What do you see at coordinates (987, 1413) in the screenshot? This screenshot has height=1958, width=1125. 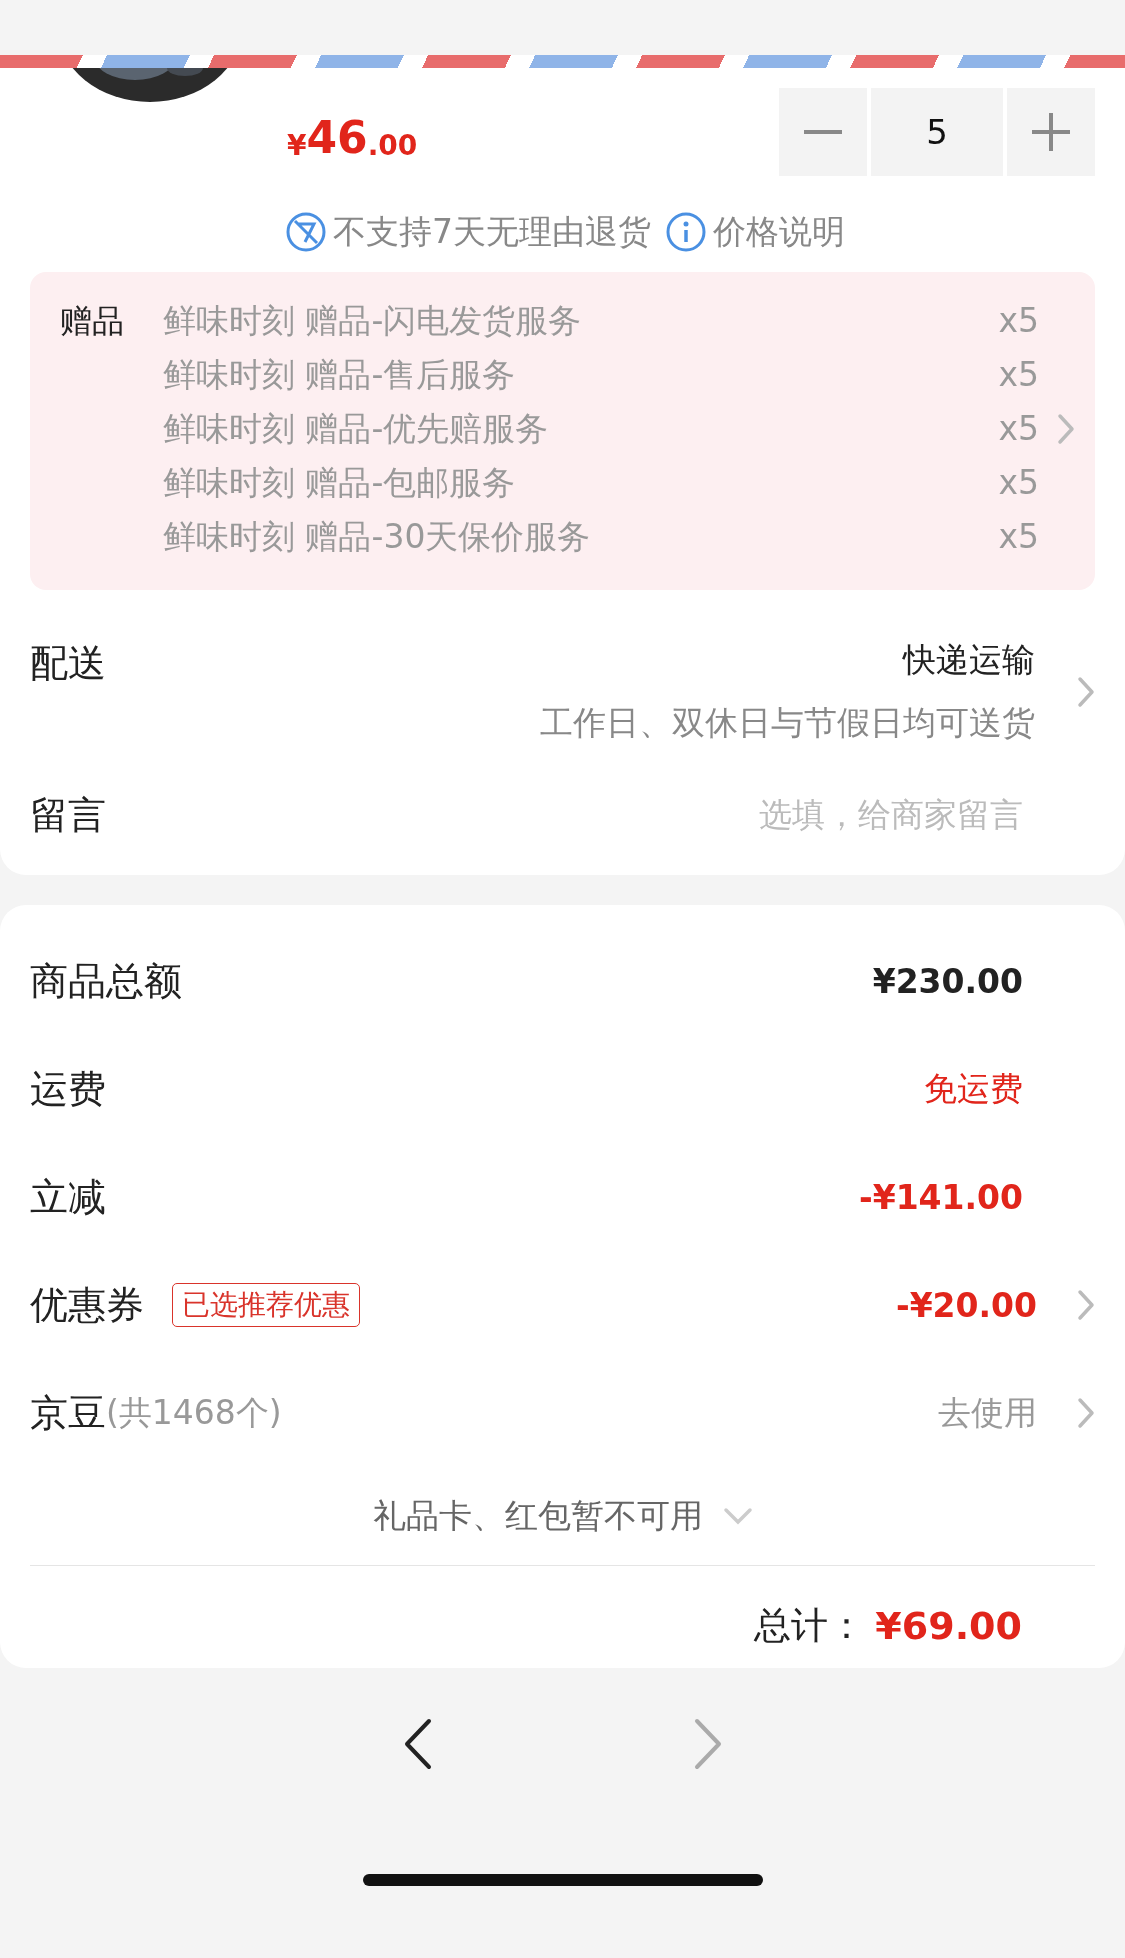 I see `summary-value: 去使用` at bounding box center [987, 1413].